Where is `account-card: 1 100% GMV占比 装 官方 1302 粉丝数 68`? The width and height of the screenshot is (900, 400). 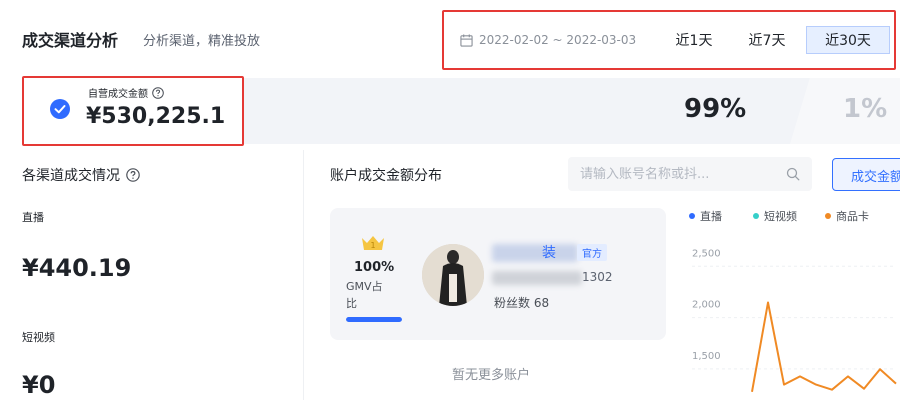 account-card: 1 100% GMV占比 装 官方 1302 粉丝数 68 is located at coordinates (498, 274).